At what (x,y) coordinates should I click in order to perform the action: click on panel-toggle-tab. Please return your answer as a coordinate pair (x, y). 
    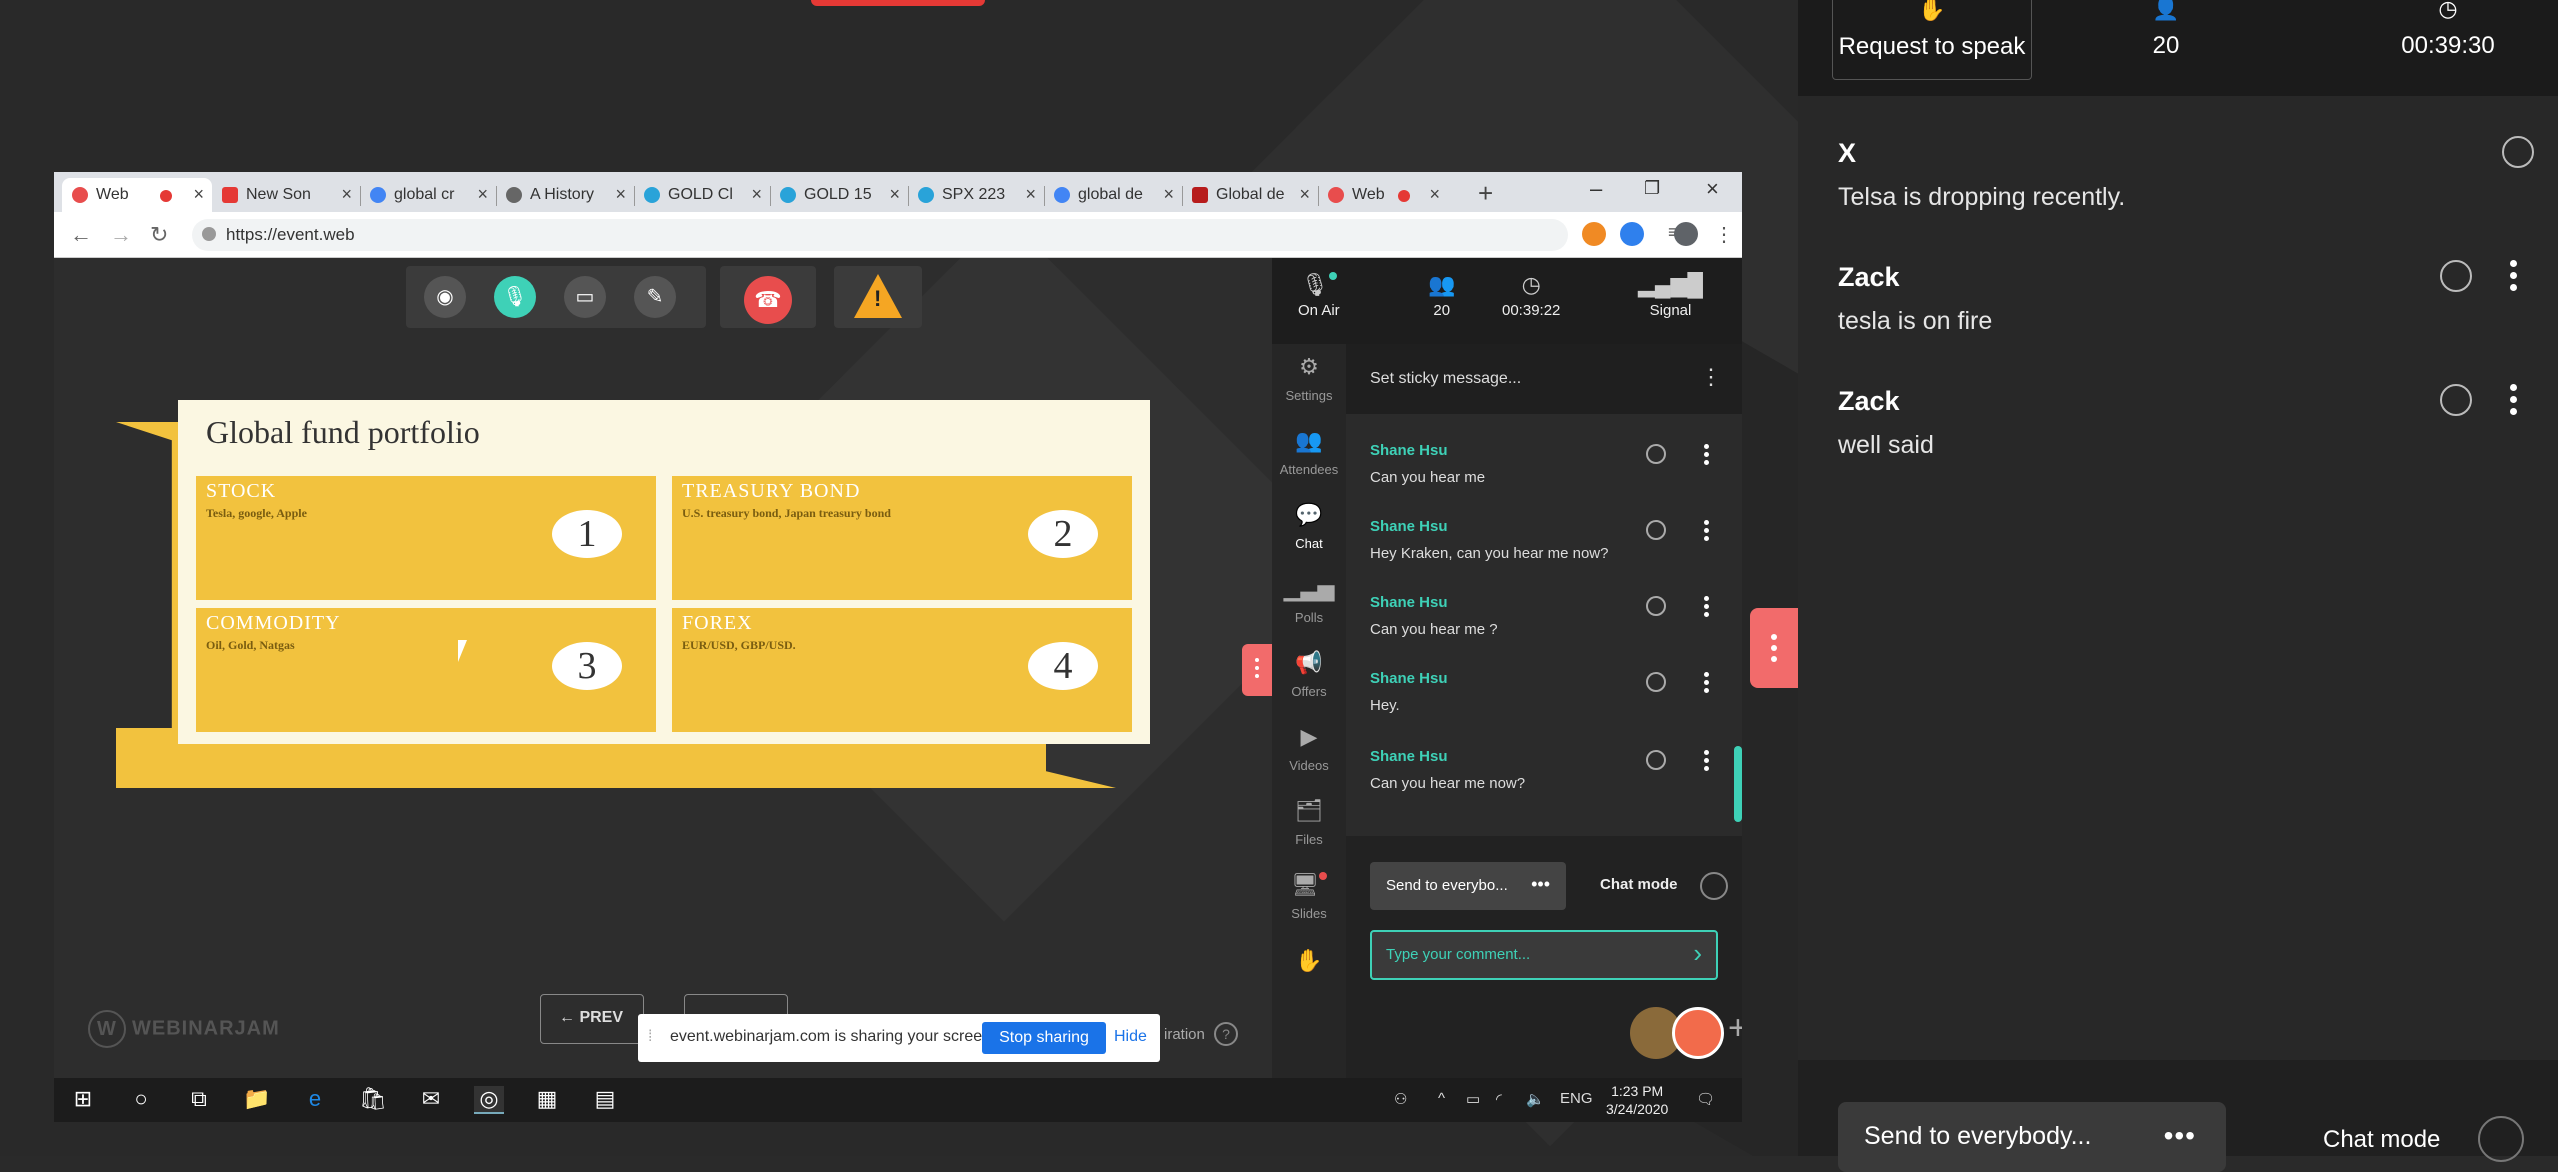
    Looking at the image, I should click on (1257, 670).